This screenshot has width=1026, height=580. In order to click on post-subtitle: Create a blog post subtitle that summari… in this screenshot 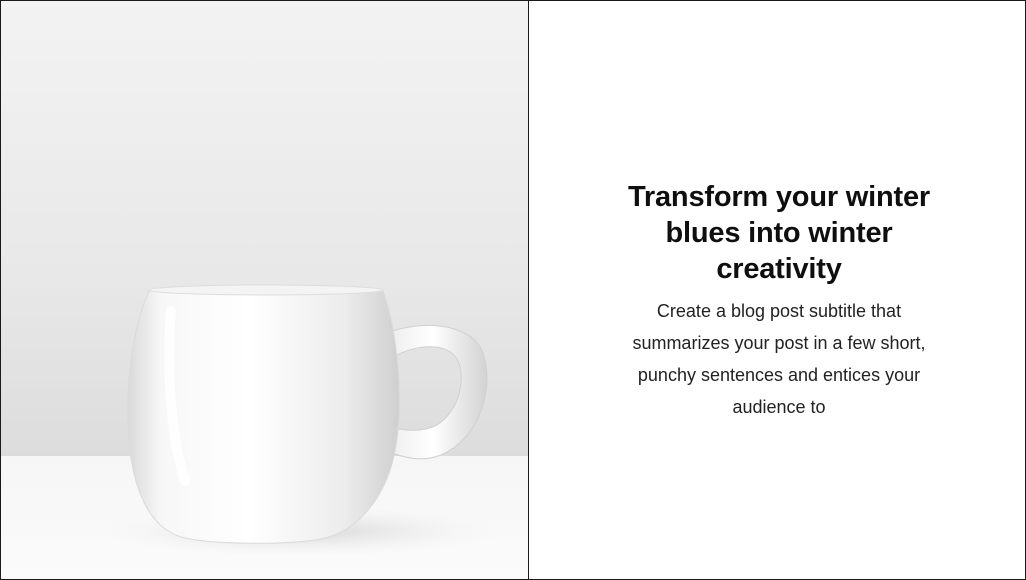, I will do `click(779, 359)`.